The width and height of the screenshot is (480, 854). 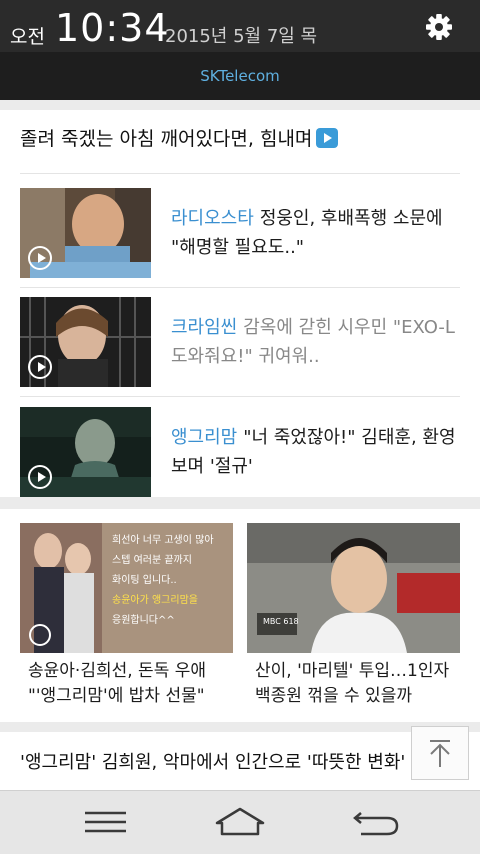 I want to click on clock-date: 2015년 5월 7일 목, so click(x=241, y=36).